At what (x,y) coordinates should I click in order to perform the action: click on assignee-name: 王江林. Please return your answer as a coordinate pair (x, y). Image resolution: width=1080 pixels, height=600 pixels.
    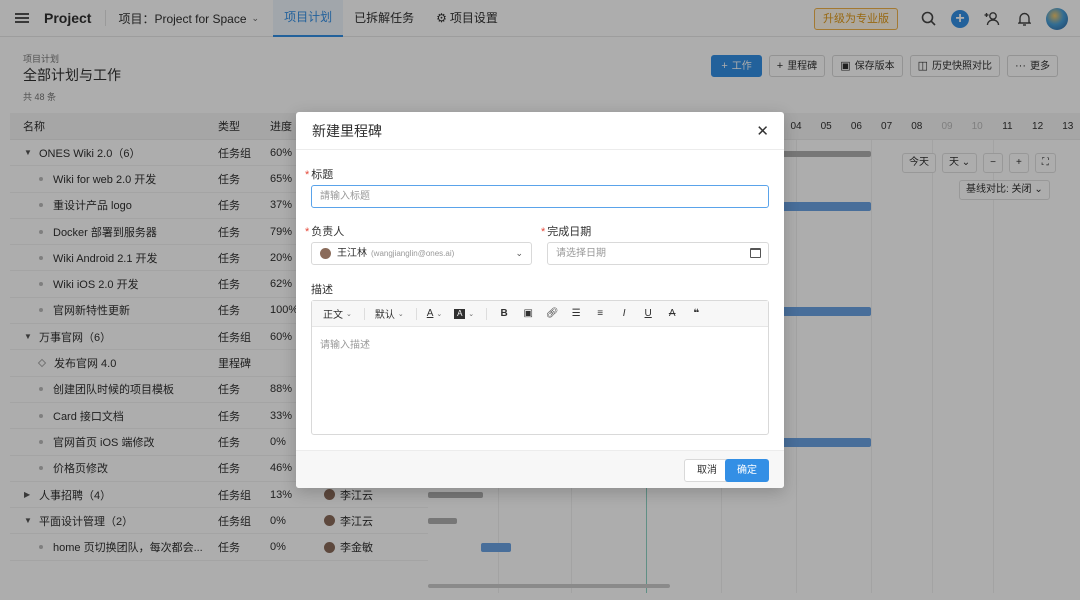
    Looking at the image, I should click on (352, 253).